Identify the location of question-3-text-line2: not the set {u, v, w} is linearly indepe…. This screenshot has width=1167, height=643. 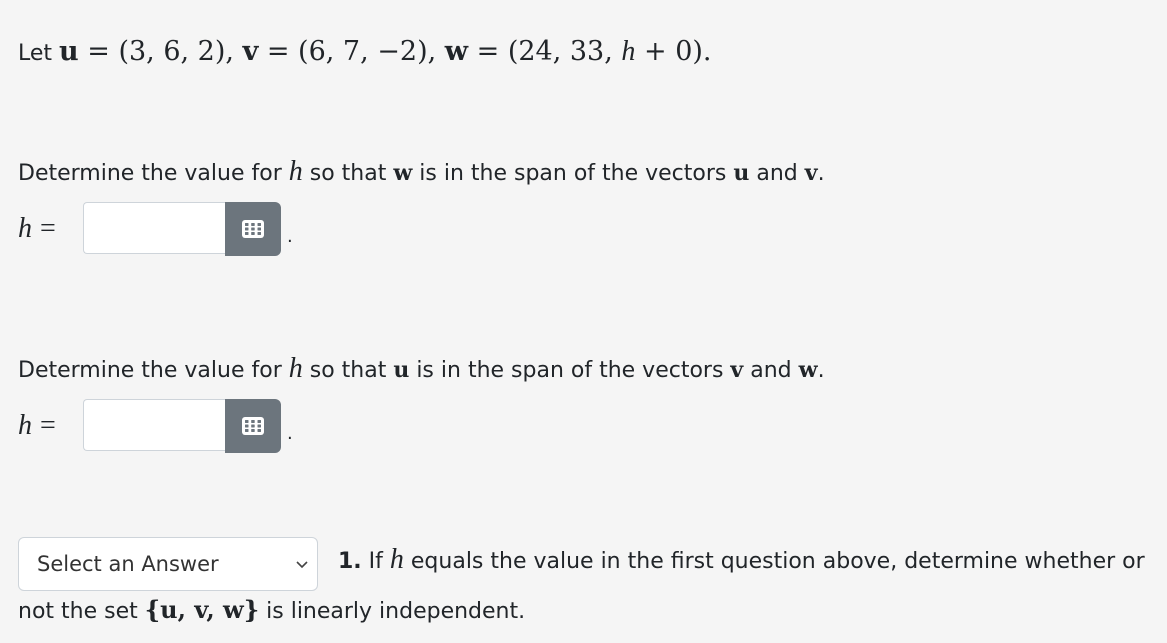
(271, 609).